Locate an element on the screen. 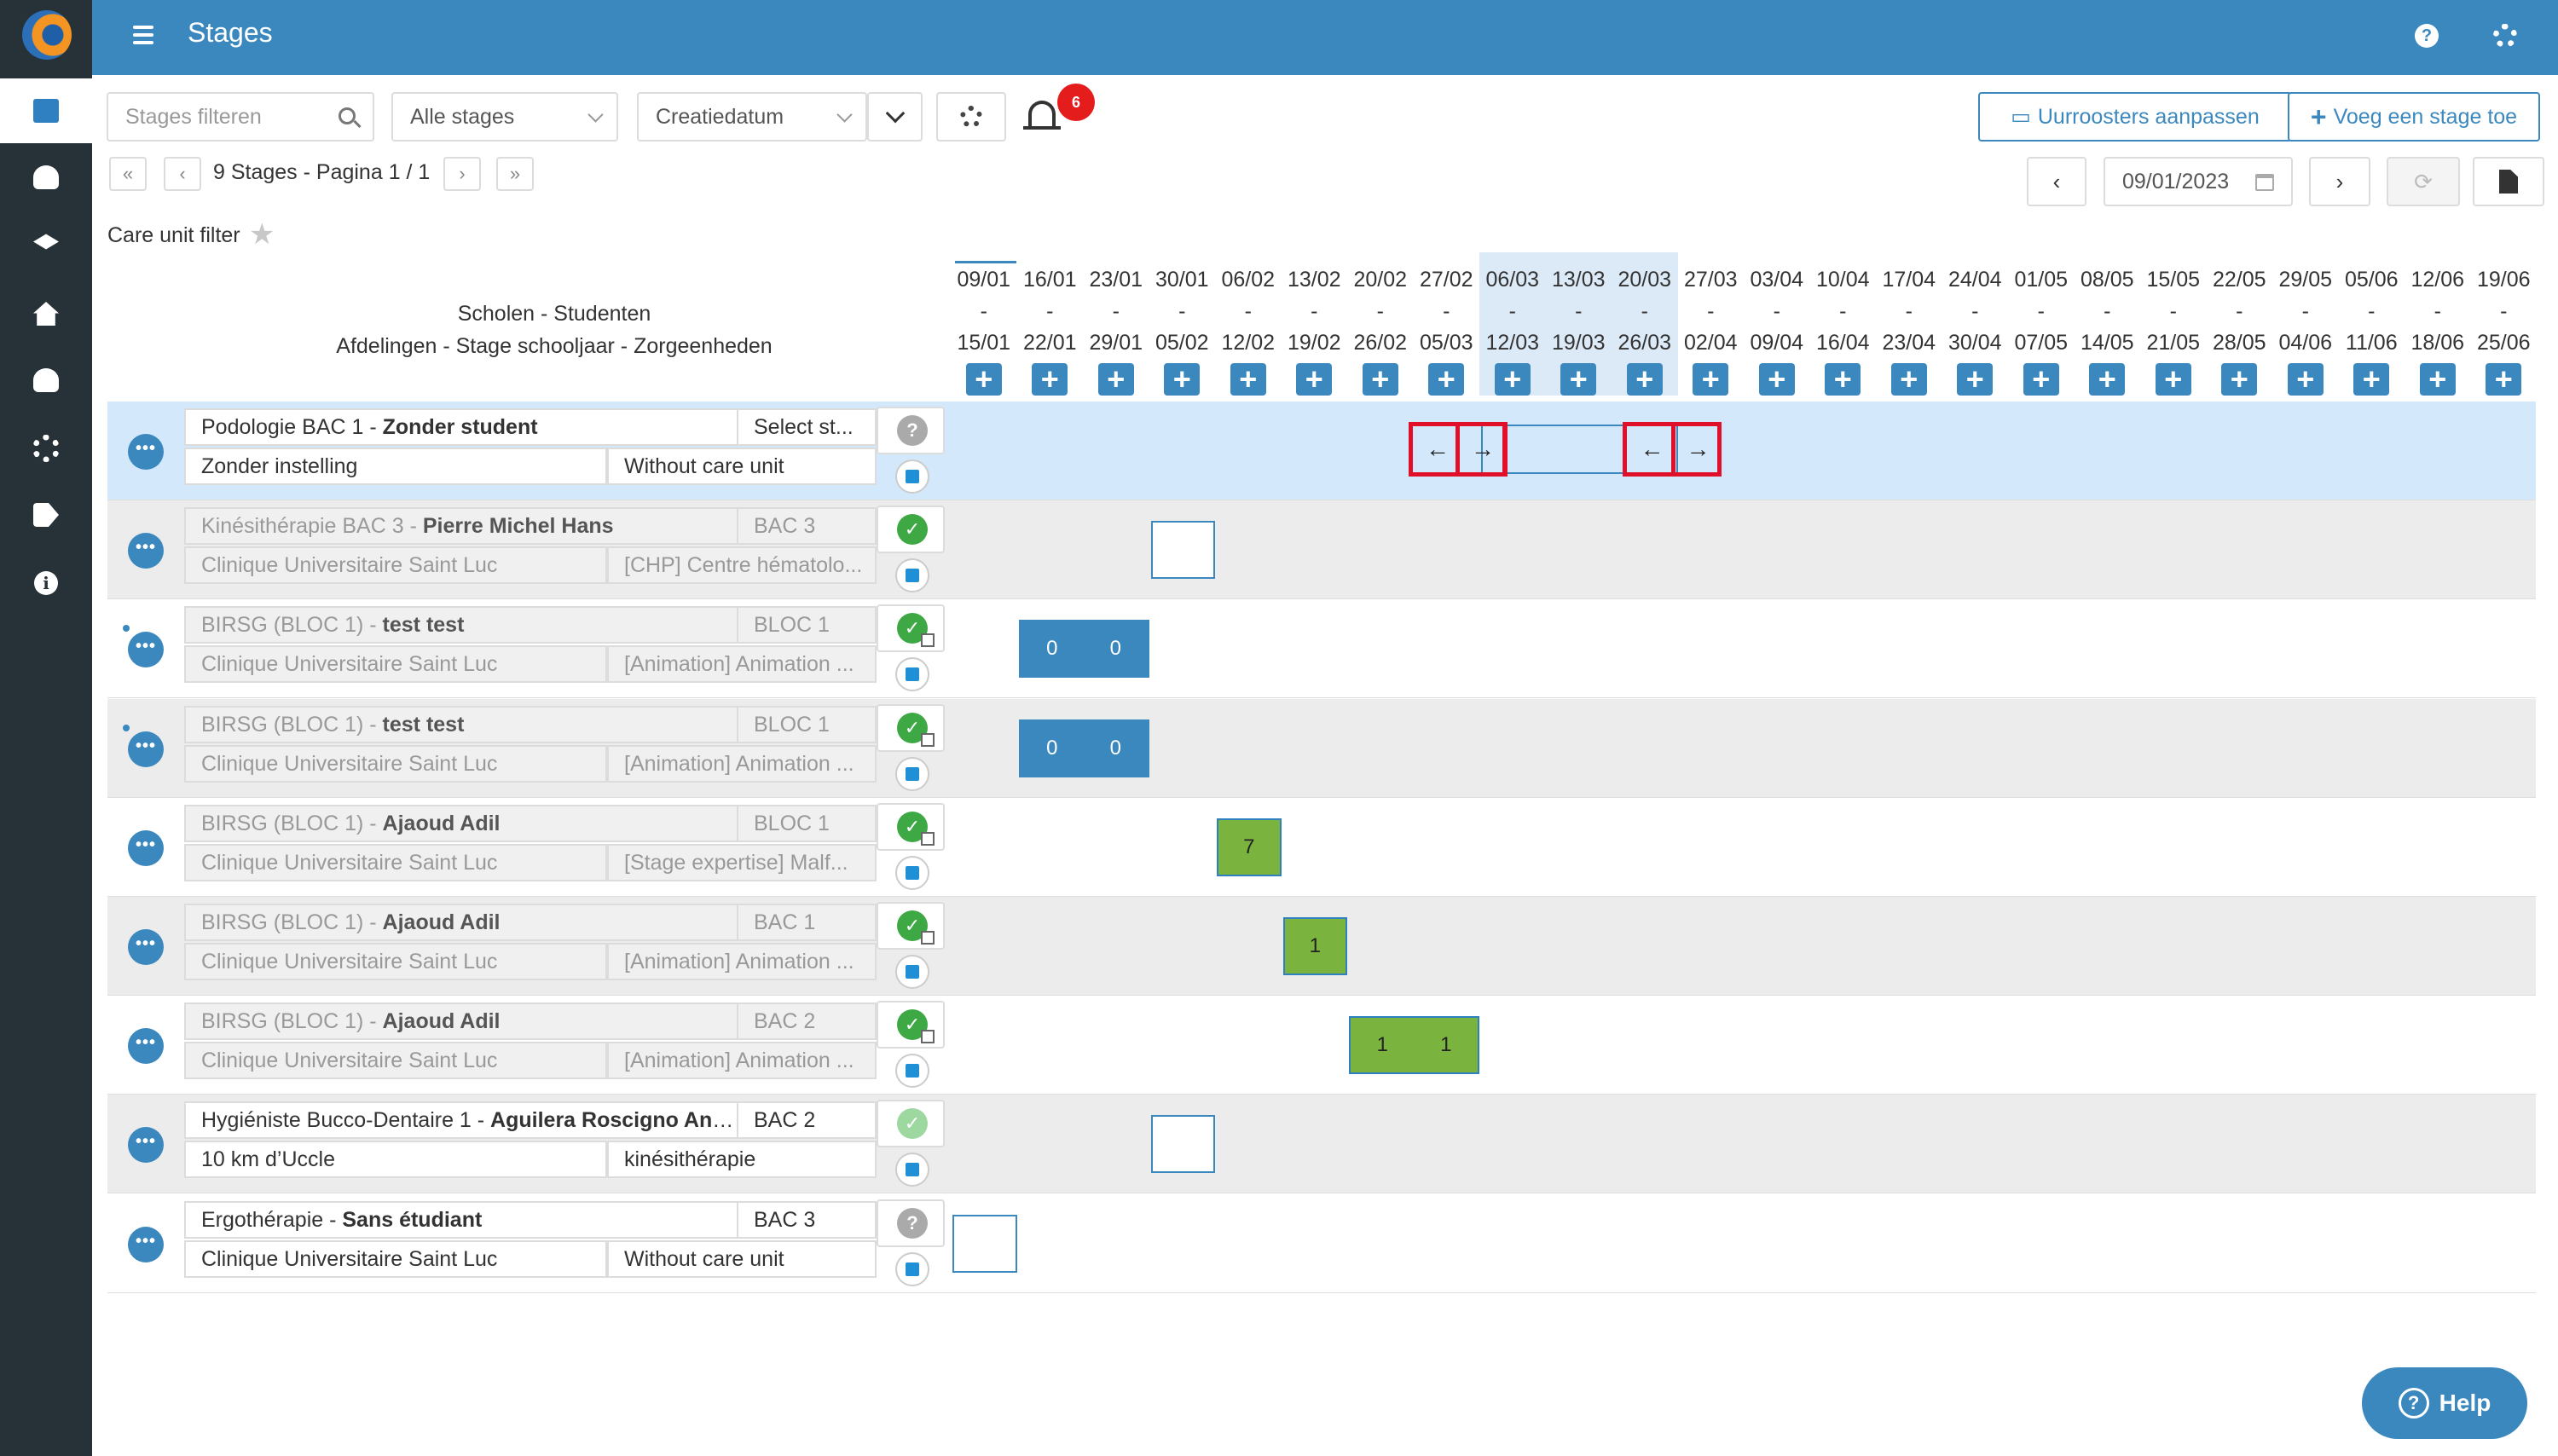 The image size is (2558, 1456). hamburger-menu-icon is located at coordinates (143, 35).